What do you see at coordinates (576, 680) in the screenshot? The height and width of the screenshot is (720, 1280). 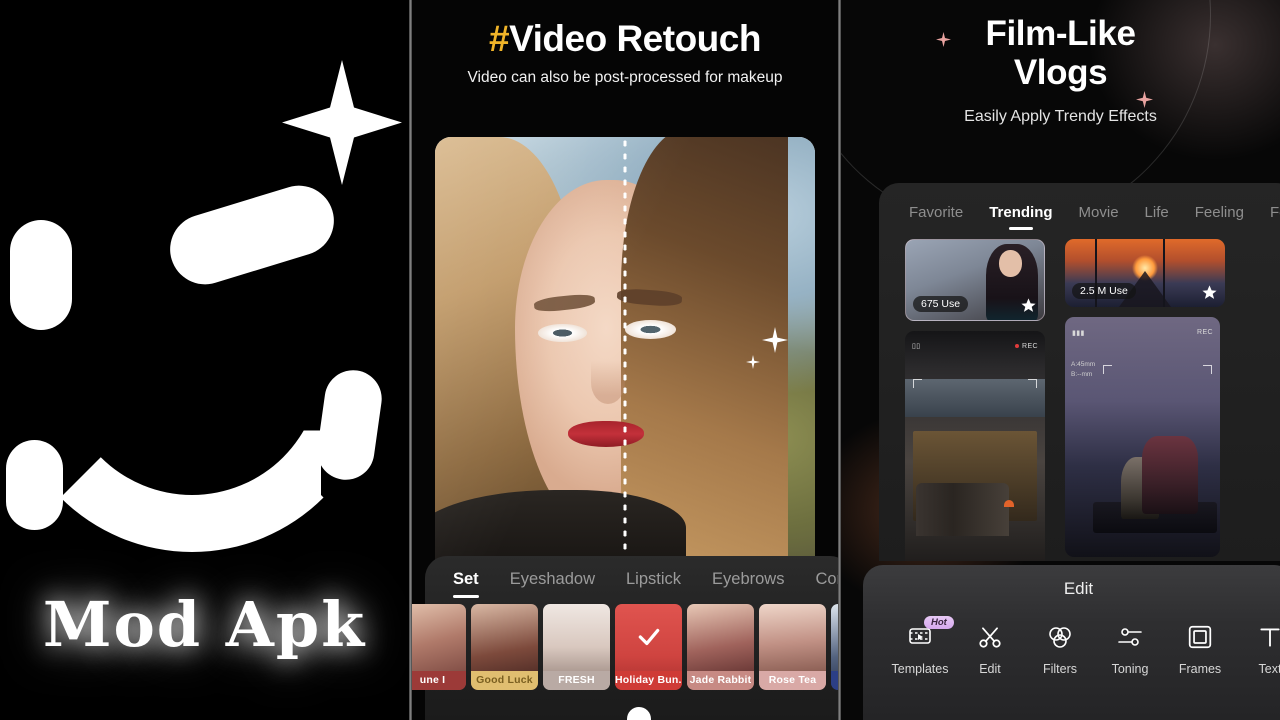 I see `preset-label: FRESH` at bounding box center [576, 680].